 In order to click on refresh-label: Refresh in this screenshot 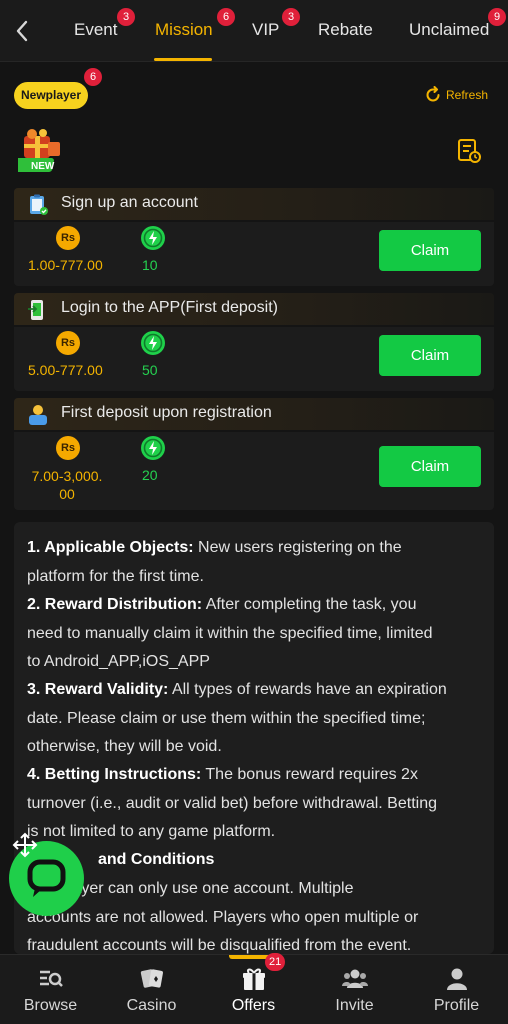, I will do `click(467, 95)`.